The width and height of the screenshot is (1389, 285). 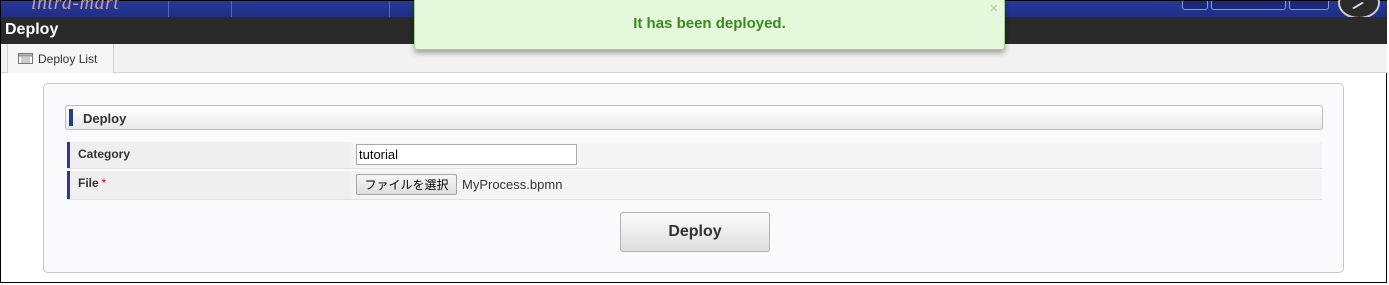 What do you see at coordinates (694, 117) in the screenshot?
I see `section-header: Deploy` at bounding box center [694, 117].